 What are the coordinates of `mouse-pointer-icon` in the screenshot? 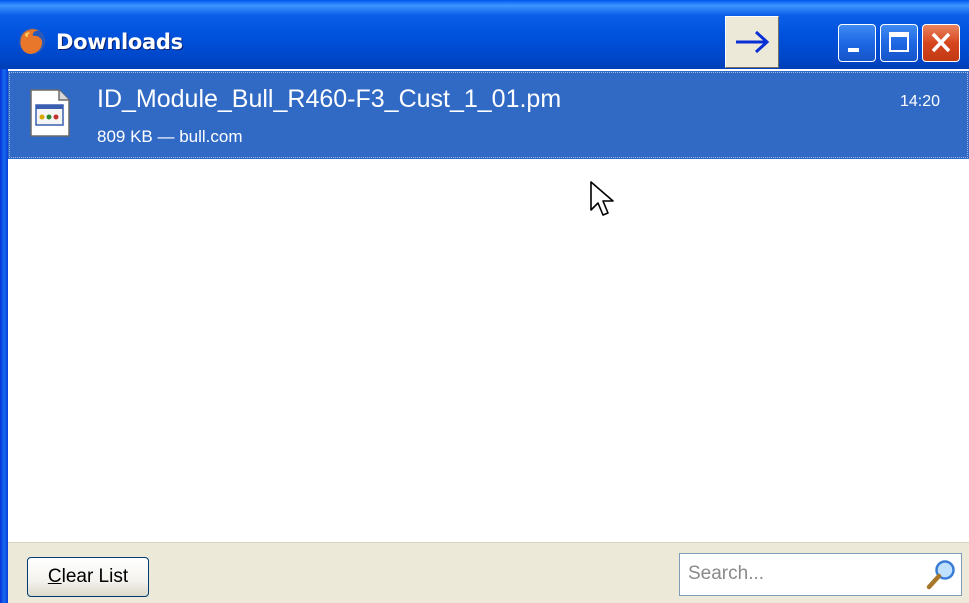 It's located at (602, 198).